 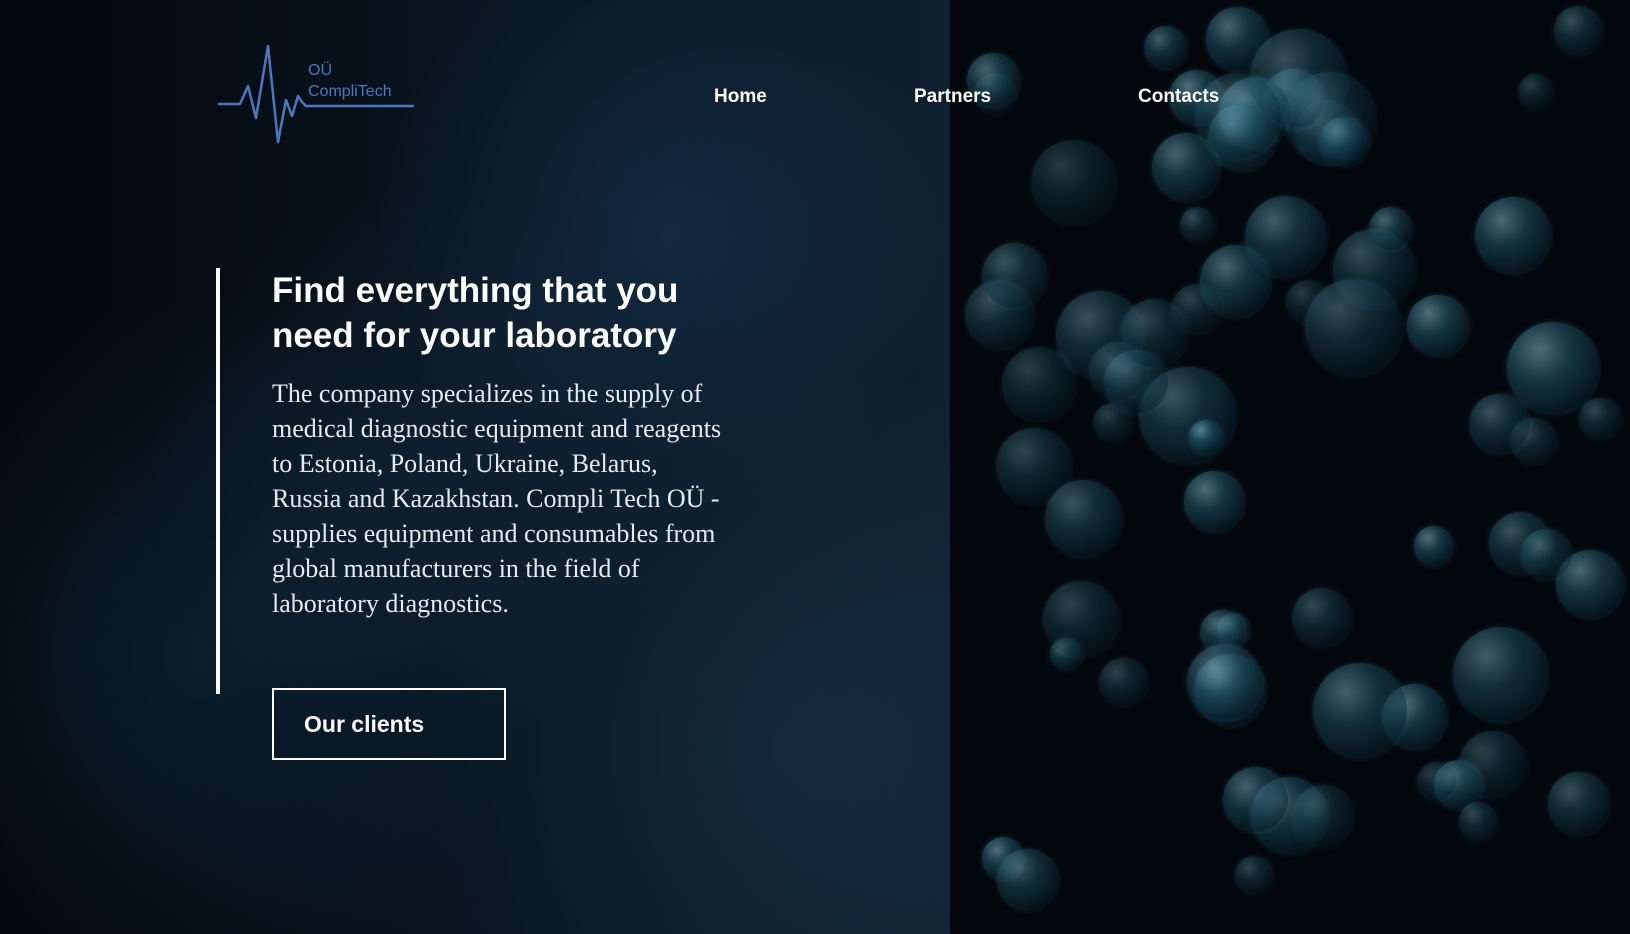 I want to click on nav-home-link: Home, so click(x=740, y=97).